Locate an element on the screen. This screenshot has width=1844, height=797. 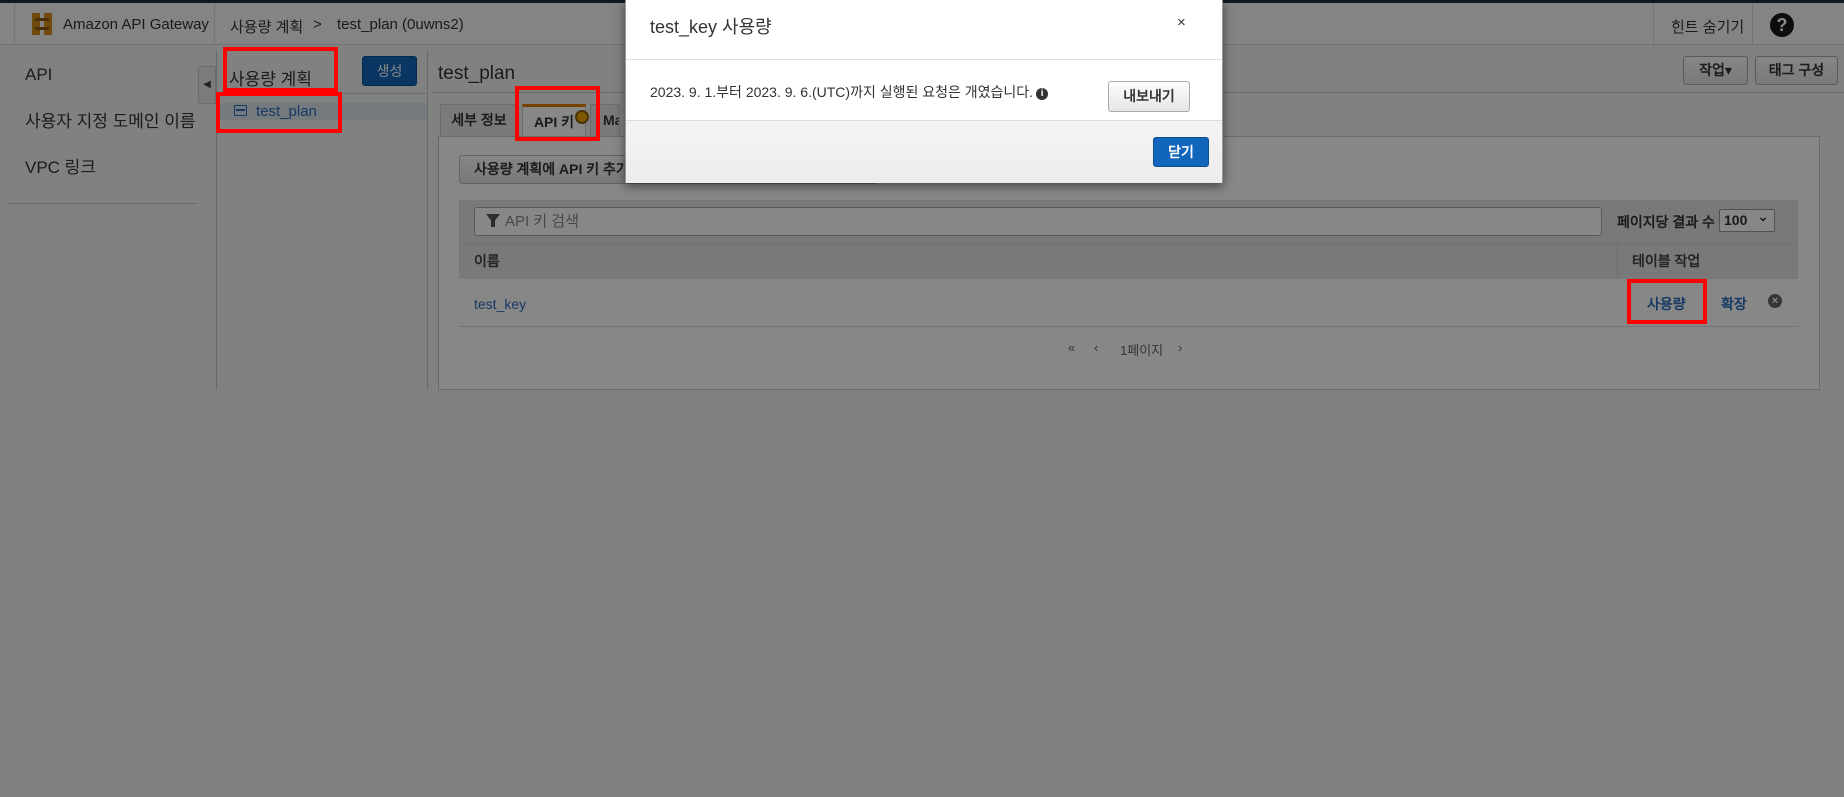
highlight-api-keys-tab is located at coordinates (557, 113).